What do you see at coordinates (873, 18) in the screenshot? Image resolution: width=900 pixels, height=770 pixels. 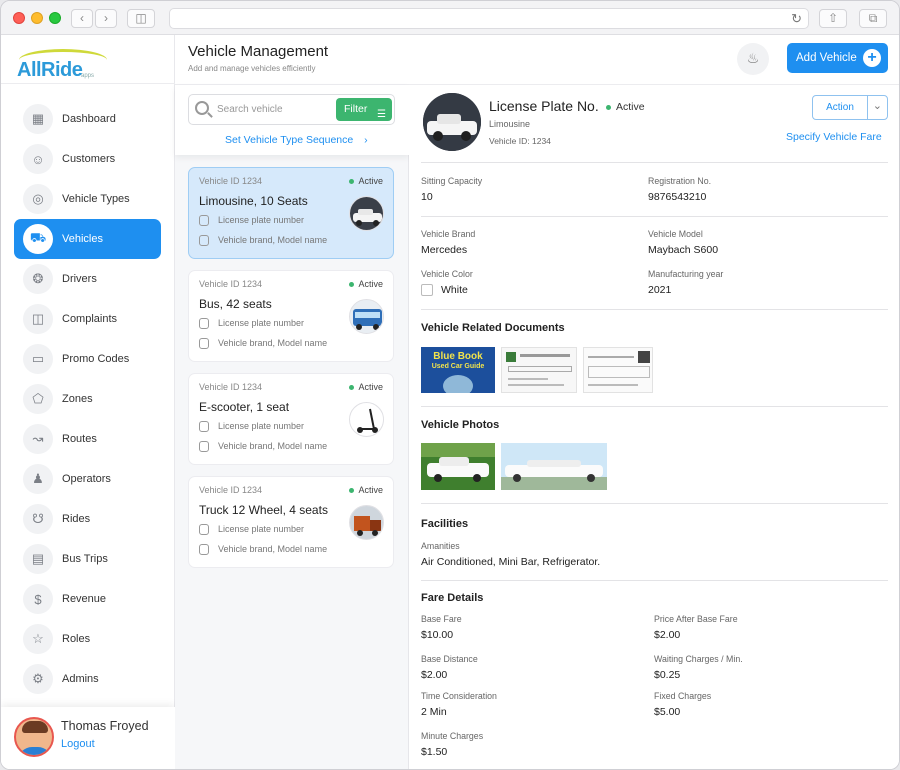 I see `tabs-icon: ⧉` at bounding box center [873, 18].